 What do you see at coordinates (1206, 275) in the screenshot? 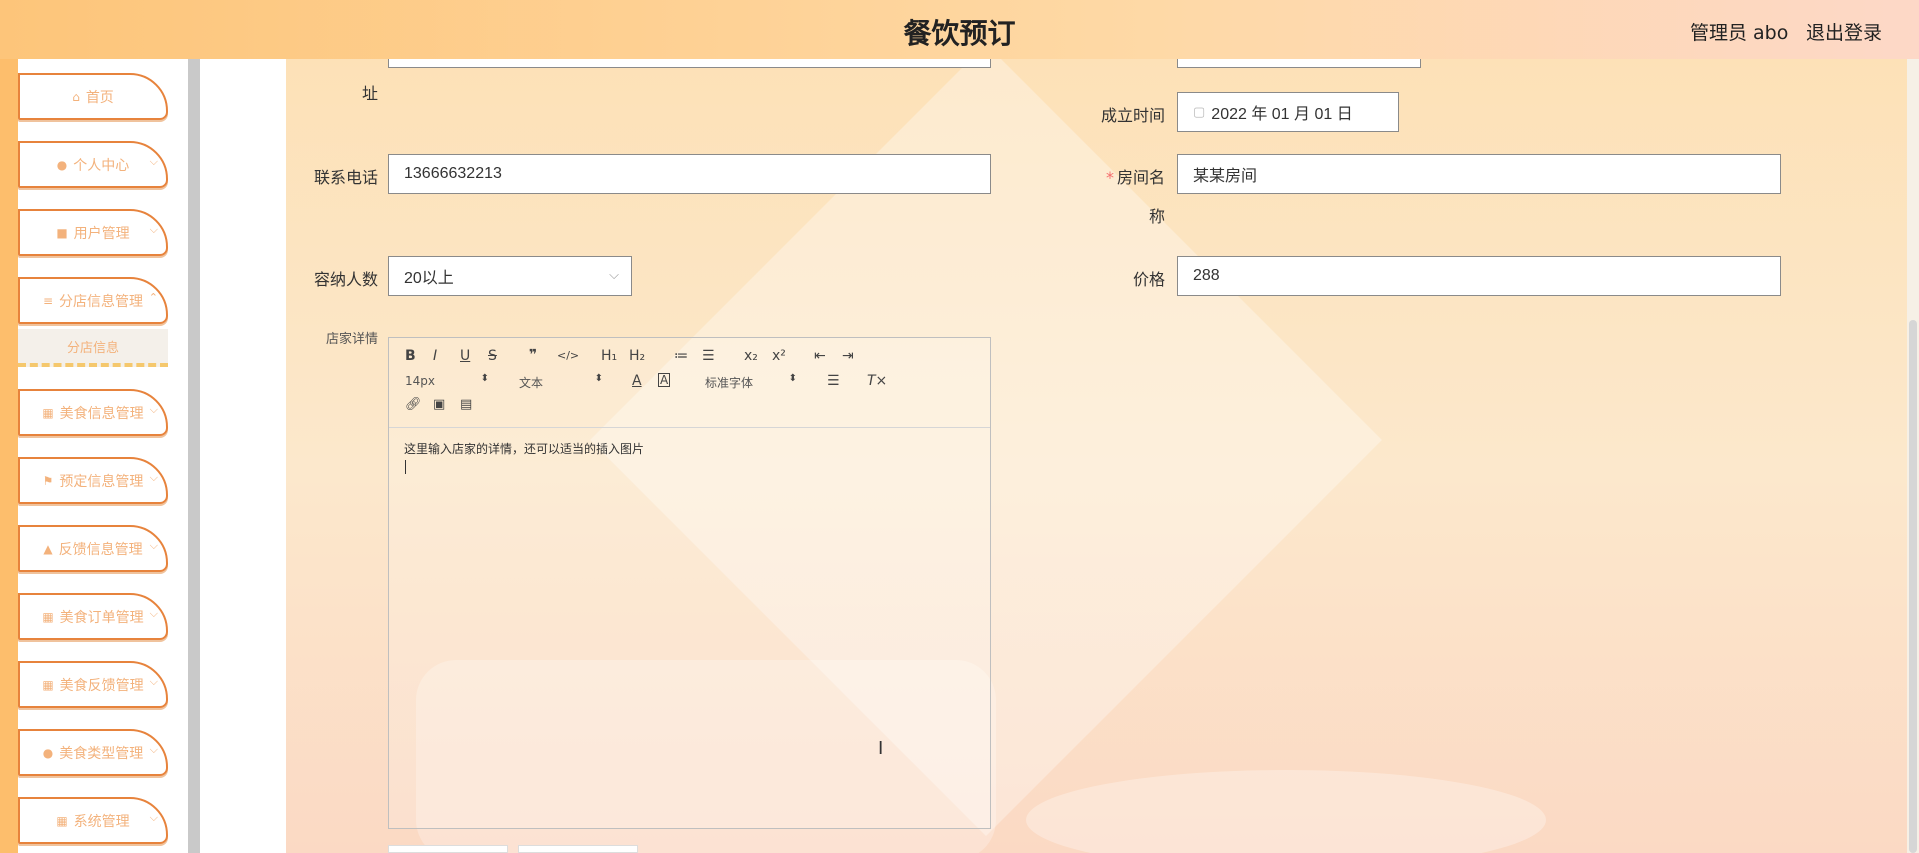
I see `price-value: 288` at bounding box center [1206, 275].